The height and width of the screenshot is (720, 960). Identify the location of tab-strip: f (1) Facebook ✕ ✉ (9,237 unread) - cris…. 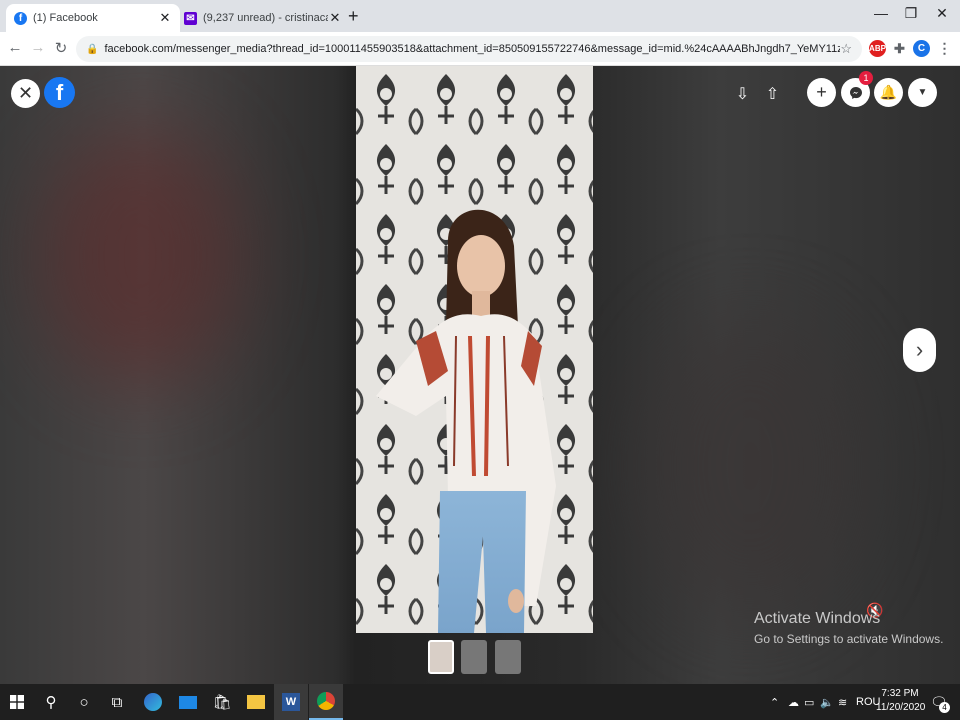
(480, 16).